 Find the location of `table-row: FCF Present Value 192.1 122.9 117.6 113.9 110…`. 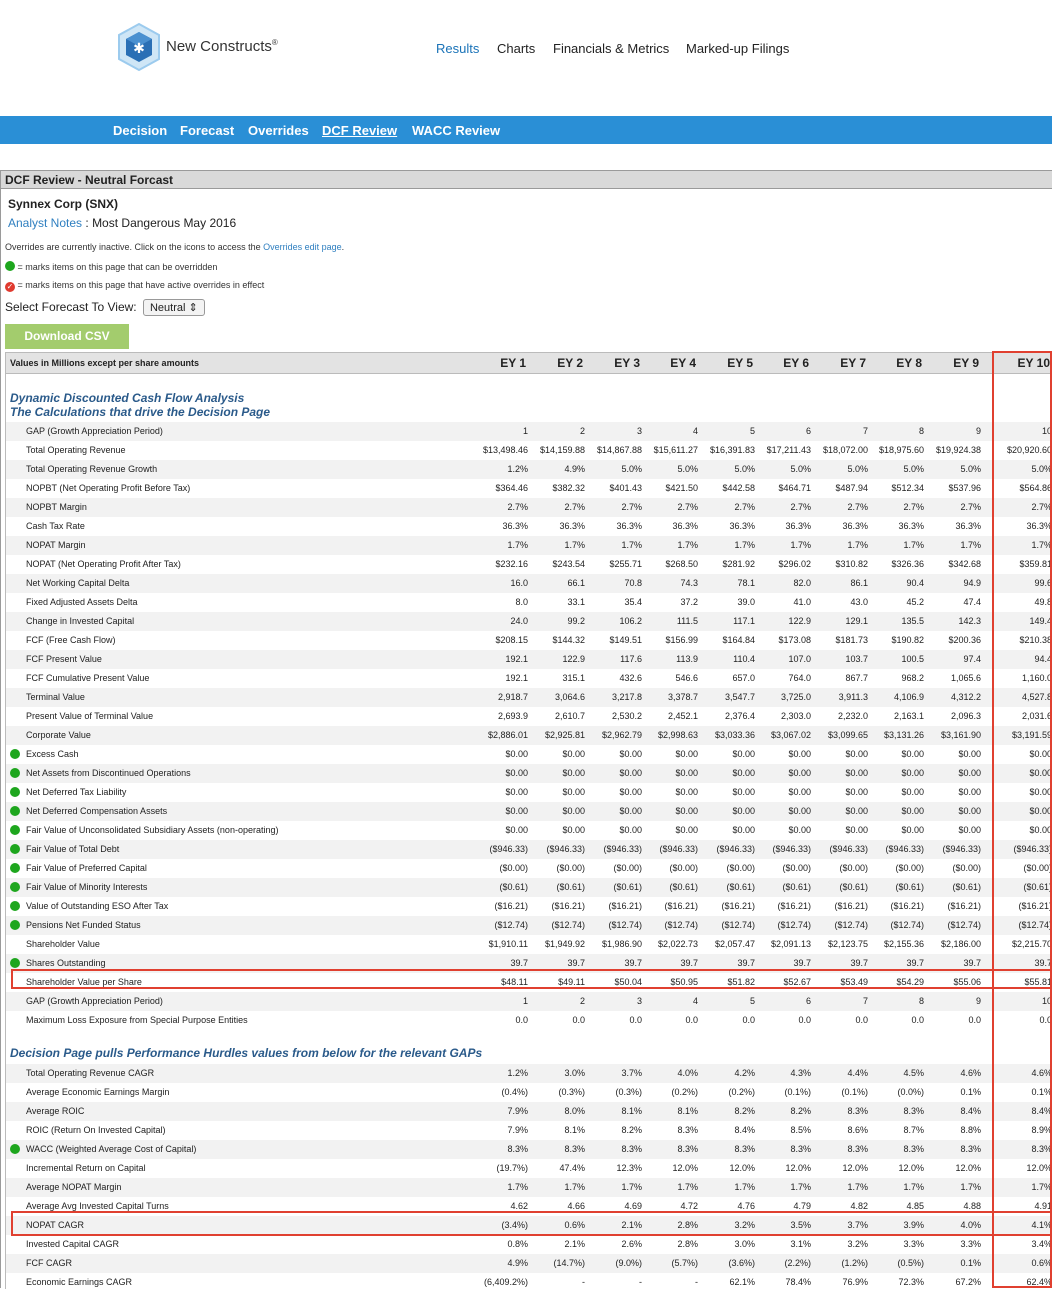

table-row: FCF Present Value 192.1 122.9 117.6 113.9 110… is located at coordinates (529, 659).